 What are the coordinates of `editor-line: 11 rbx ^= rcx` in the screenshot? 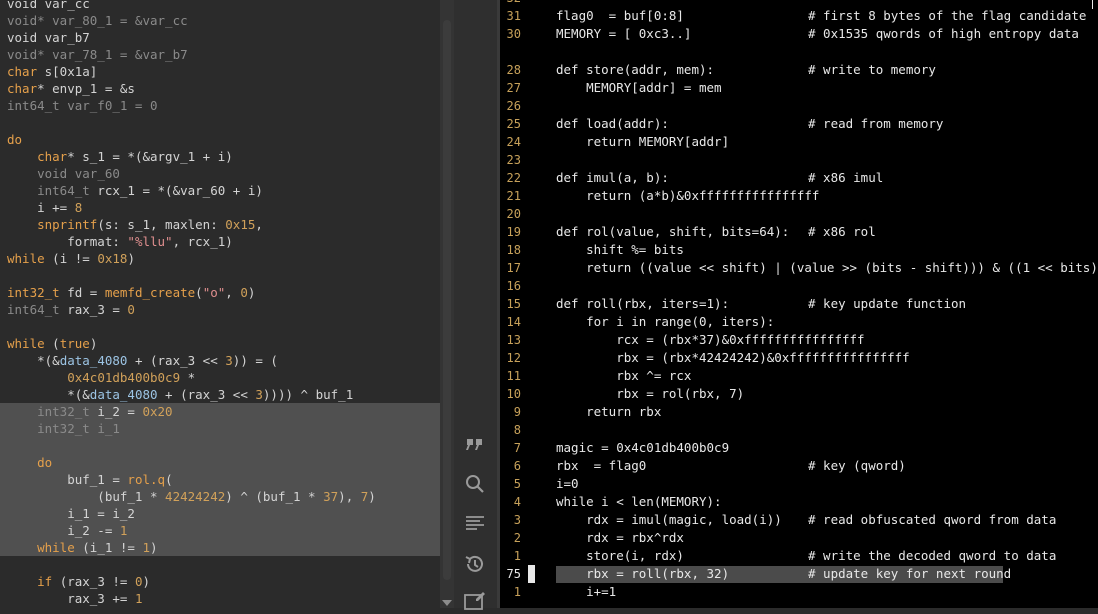 It's located at (799, 376).